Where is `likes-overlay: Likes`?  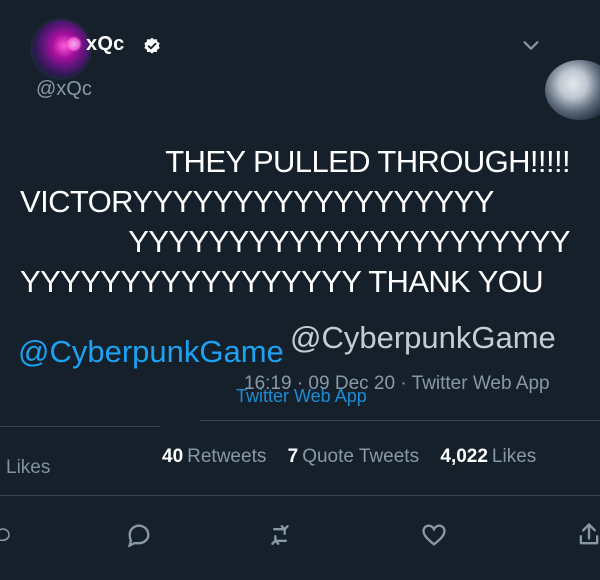
likes-overlay: Likes is located at coordinates (28, 467).